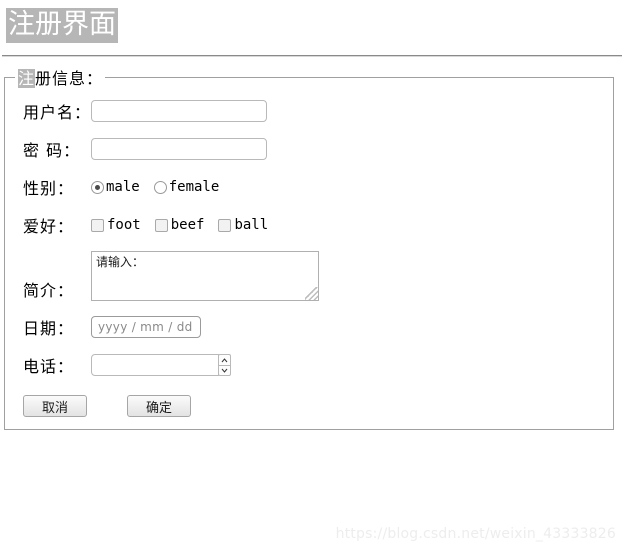  What do you see at coordinates (251, 225) in the screenshot?
I see `hobby-option-ball-label: ball` at bounding box center [251, 225].